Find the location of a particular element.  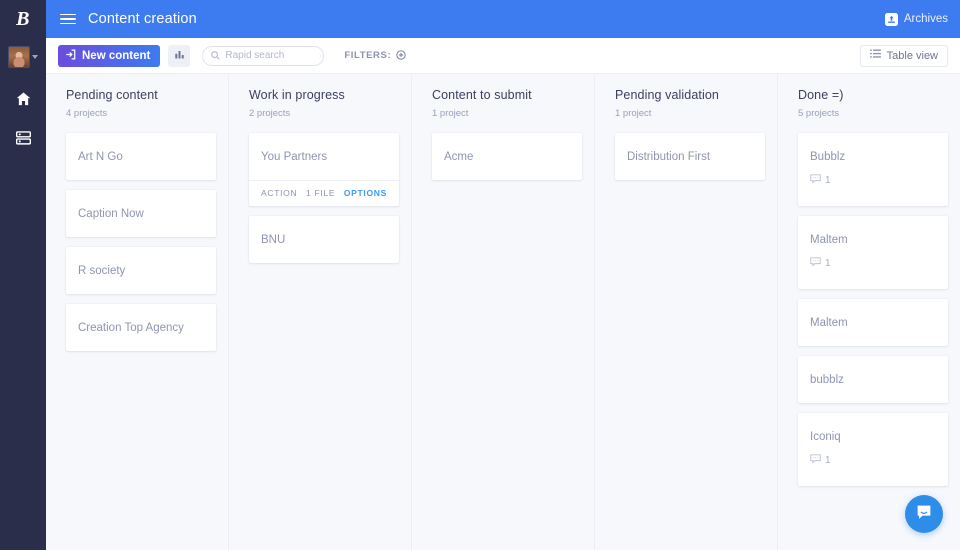

project-card: R society is located at coordinates (141, 270).